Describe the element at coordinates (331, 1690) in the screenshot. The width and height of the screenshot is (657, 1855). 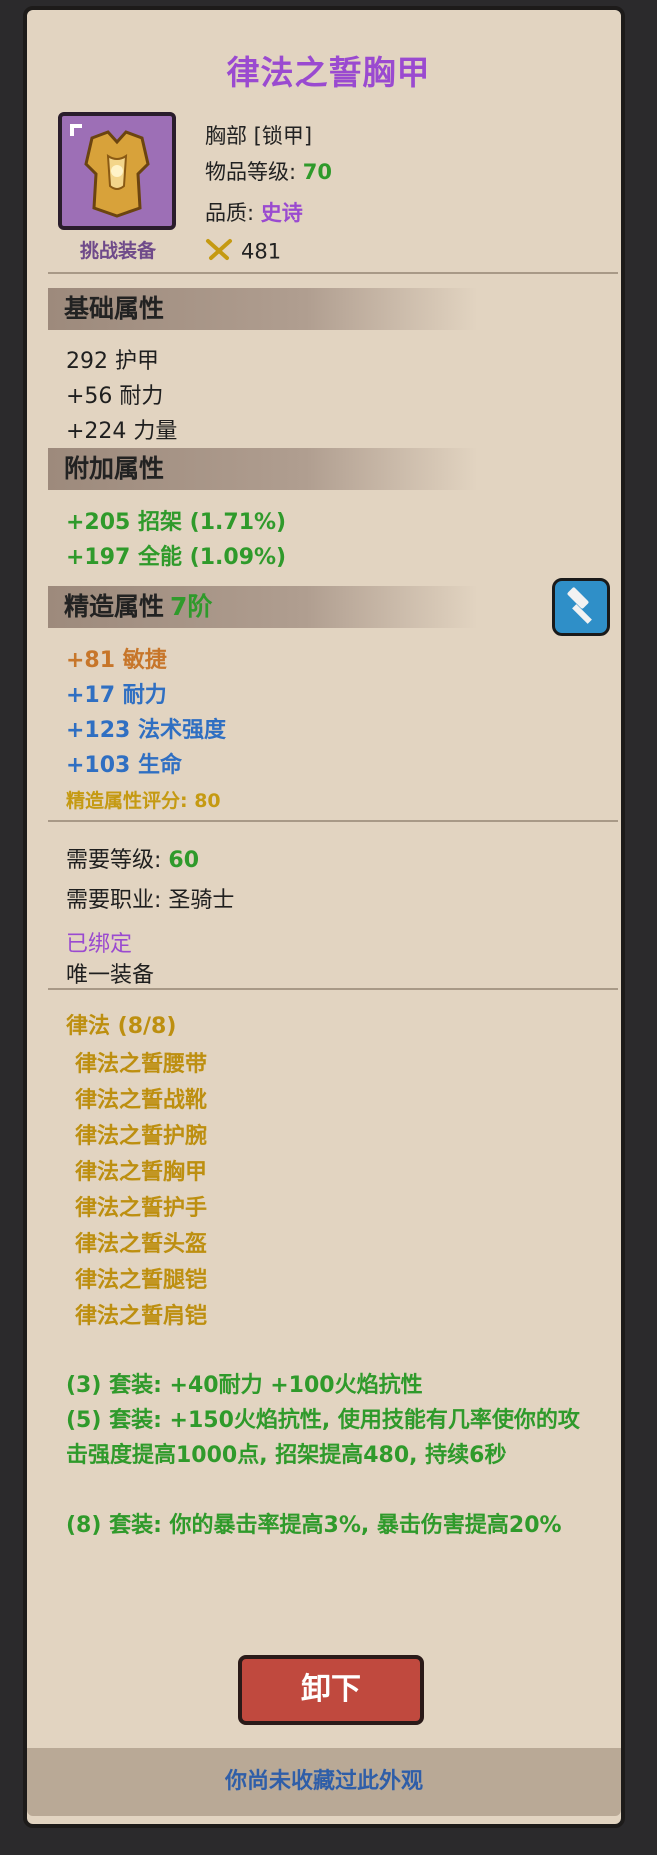
I see `unequip-button: 卸下` at that location.